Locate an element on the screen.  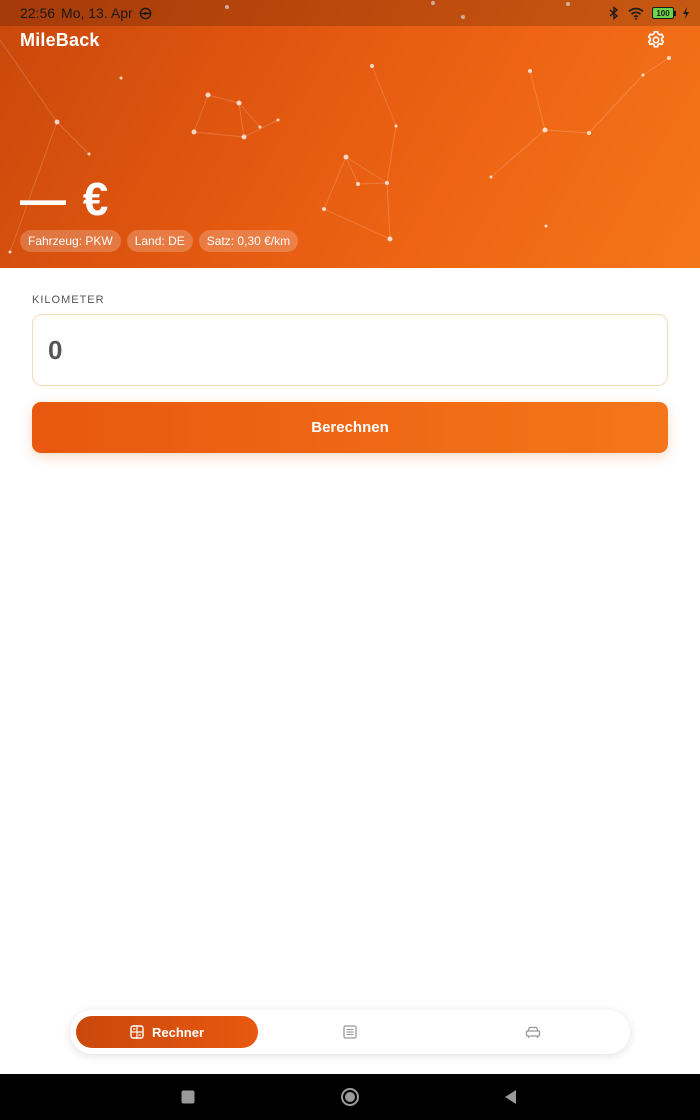
status-bar: 22:56 Mo, 13. Apr 100 is located at coordinates (350, 13).